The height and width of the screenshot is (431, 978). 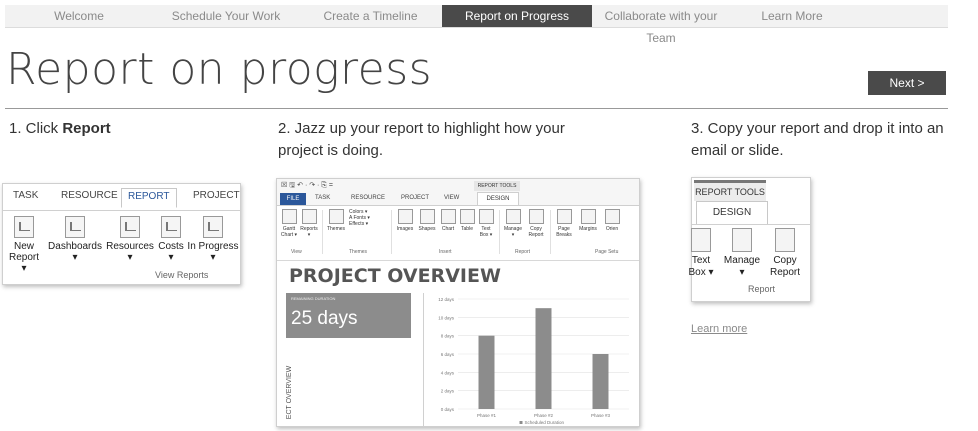 What do you see at coordinates (784, 272) in the screenshot?
I see `button-label: Report` at bounding box center [784, 272].